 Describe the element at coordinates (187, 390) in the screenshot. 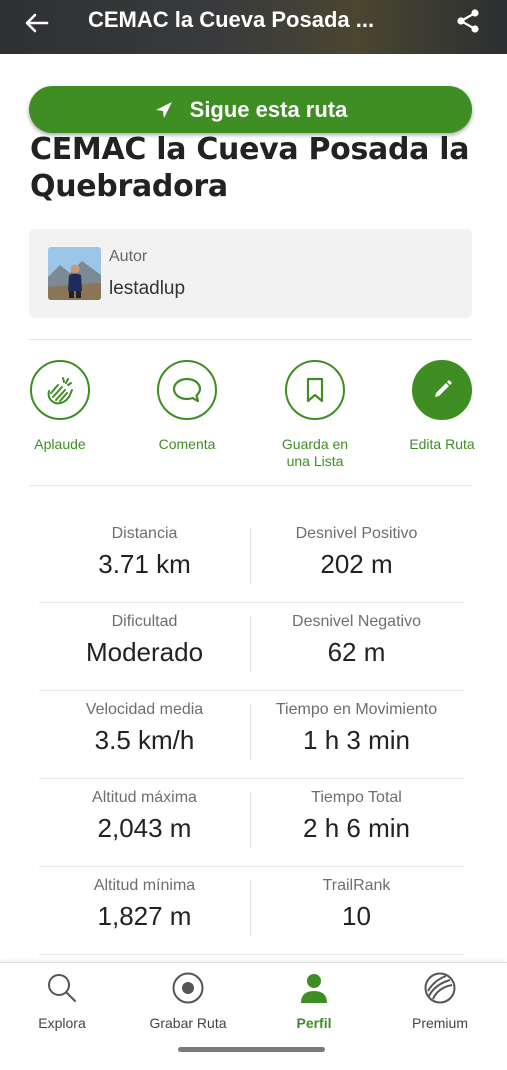

I see `comment-icon` at that location.